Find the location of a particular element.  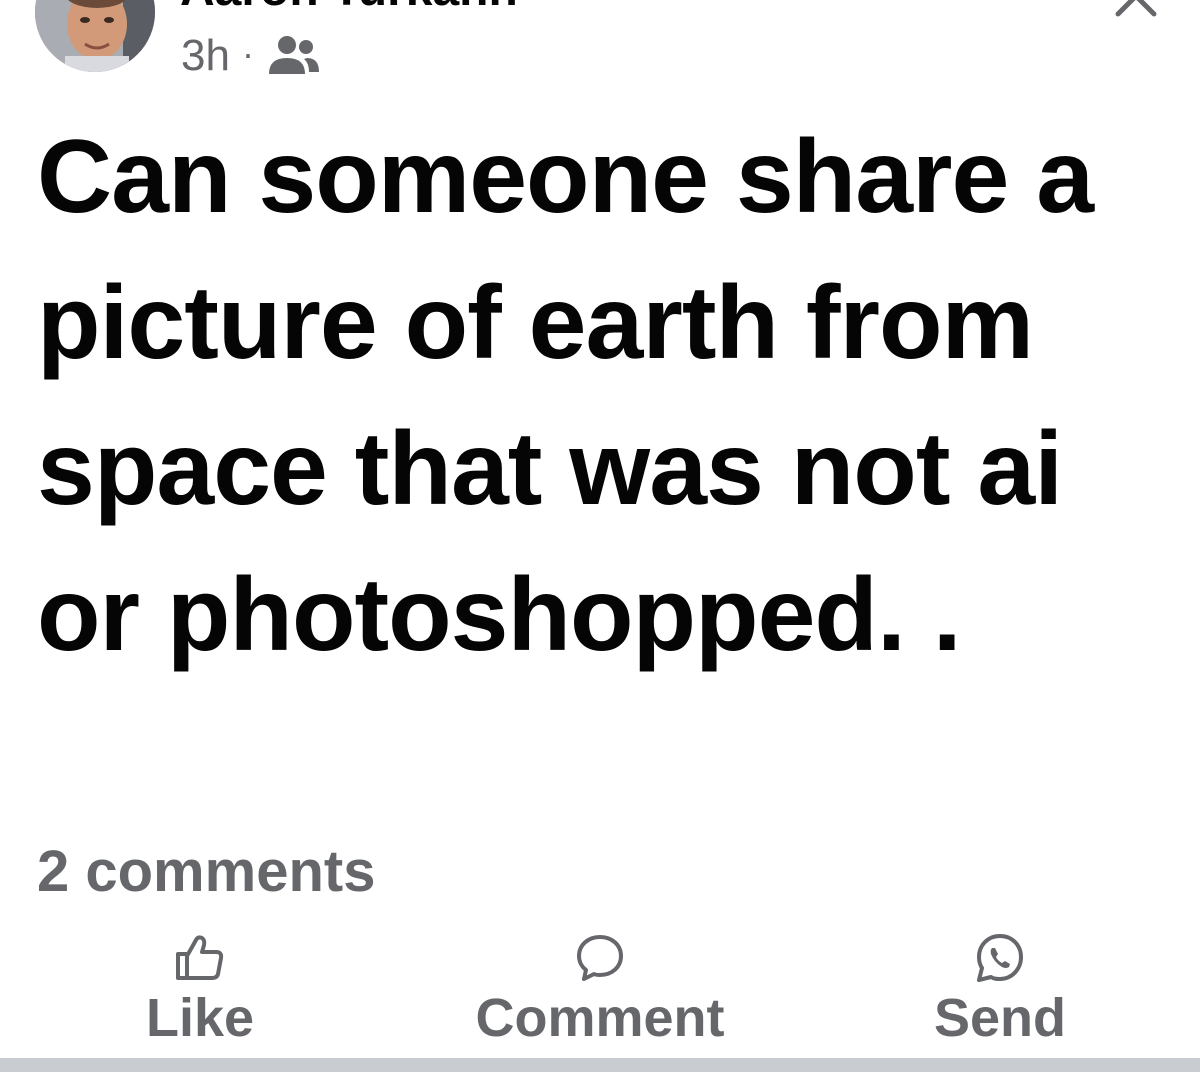

comment-bubble-icon is located at coordinates (600, 958).